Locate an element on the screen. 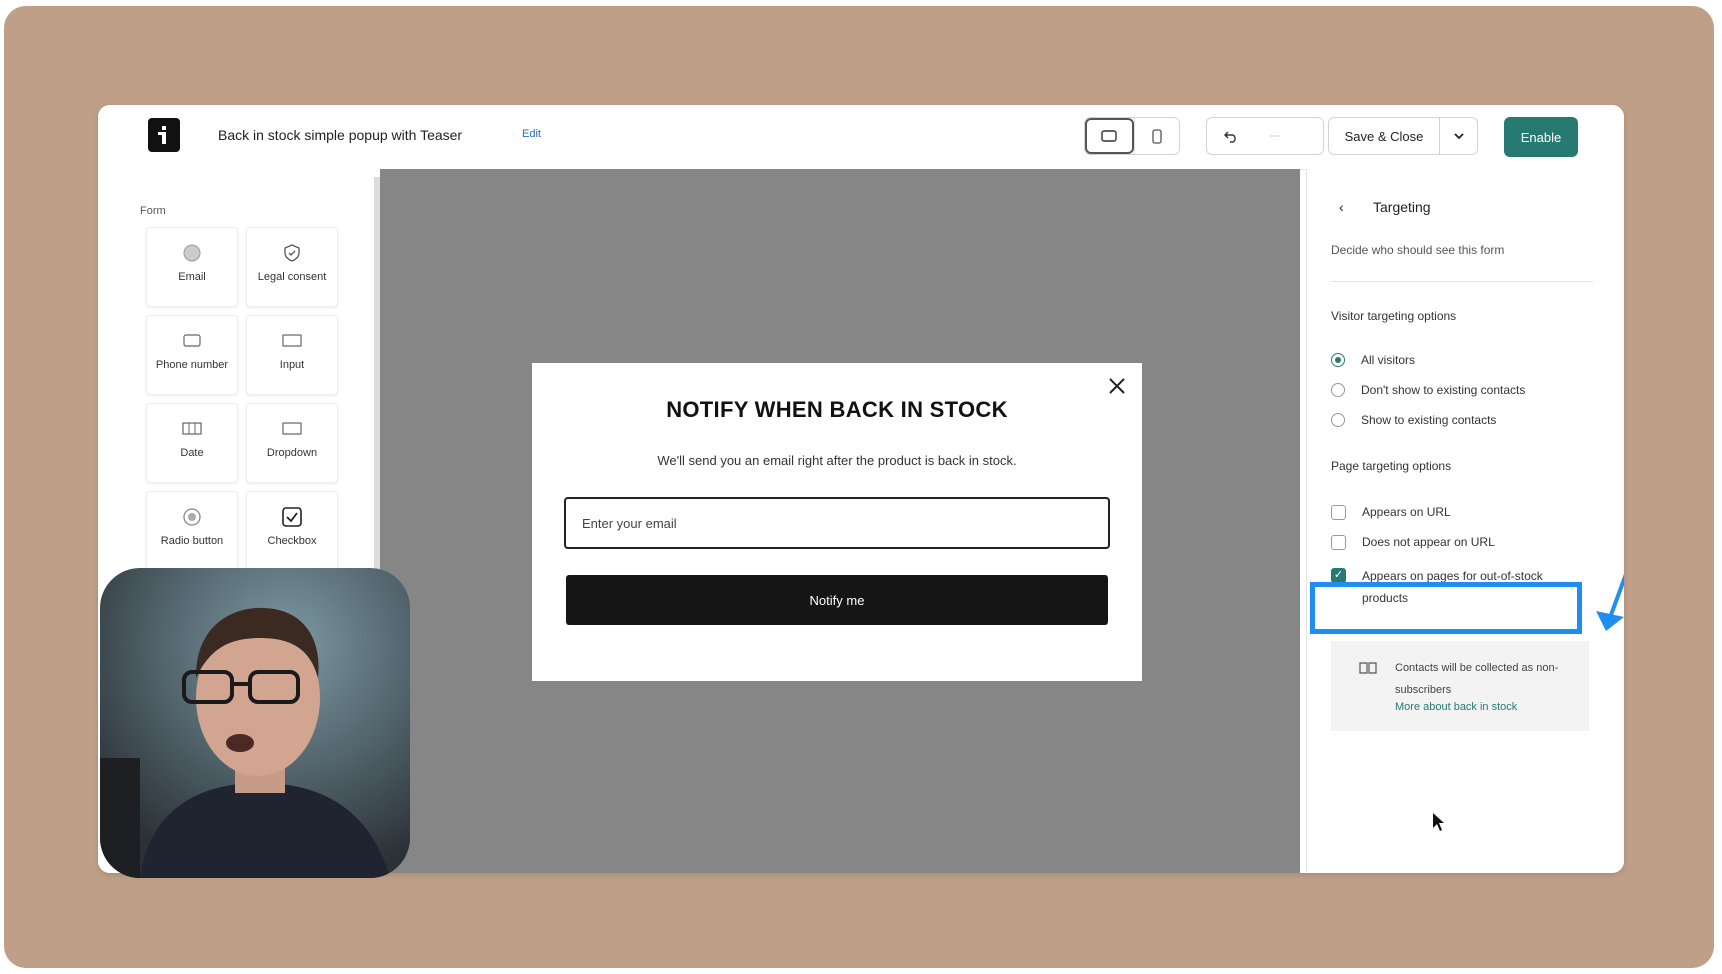 This screenshot has width=1722, height=974. undo-button is located at coordinates (1231, 136).